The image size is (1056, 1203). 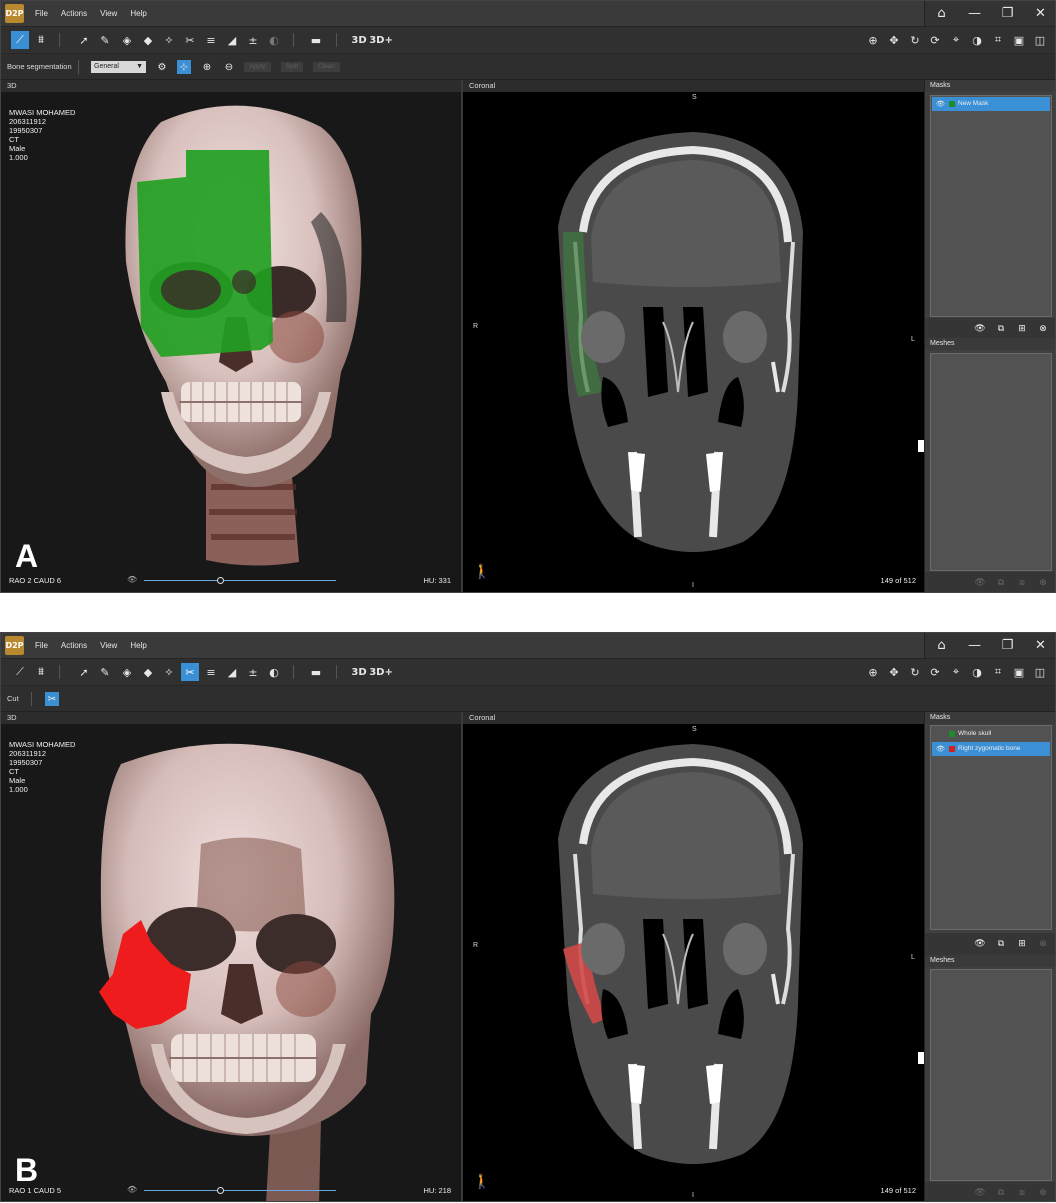 What do you see at coordinates (41, 672) in the screenshot?
I see `teeth-tool-icon: ⩩` at bounding box center [41, 672].